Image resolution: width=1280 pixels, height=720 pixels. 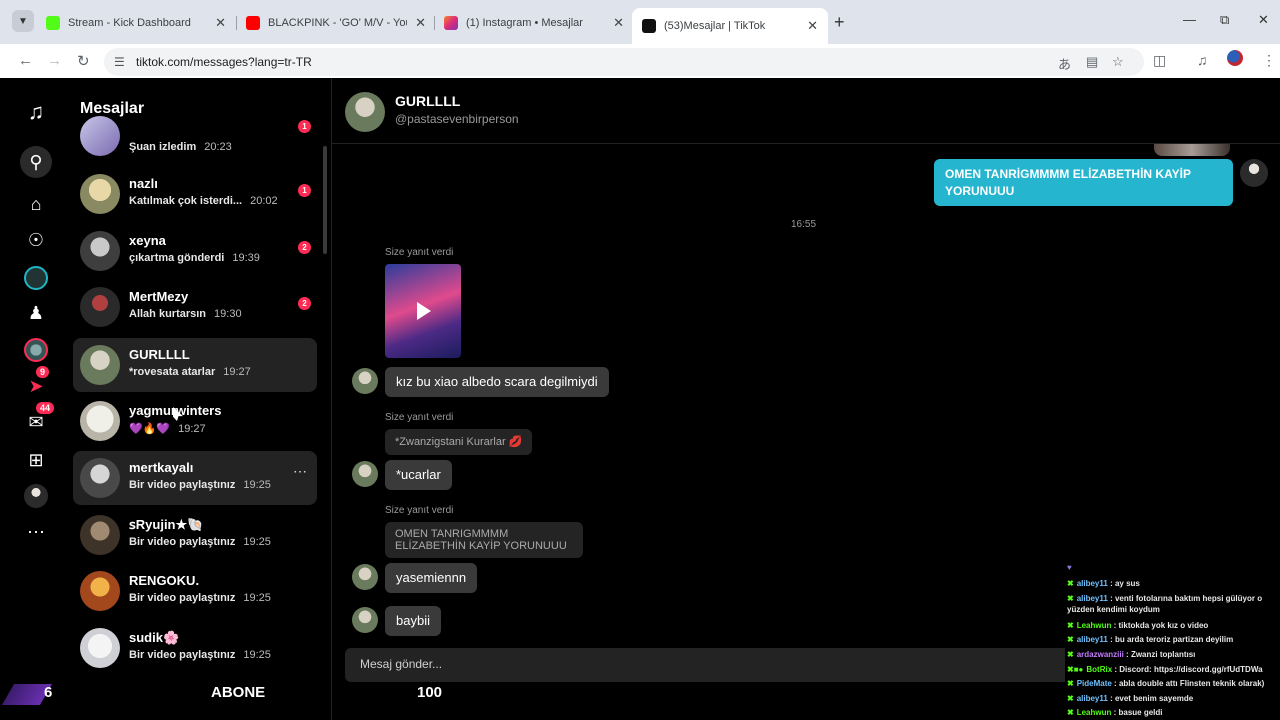 What do you see at coordinates (154, 637) in the screenshot?
I see `conversation-name: sudik🌸` at bounding box center [154, 637].